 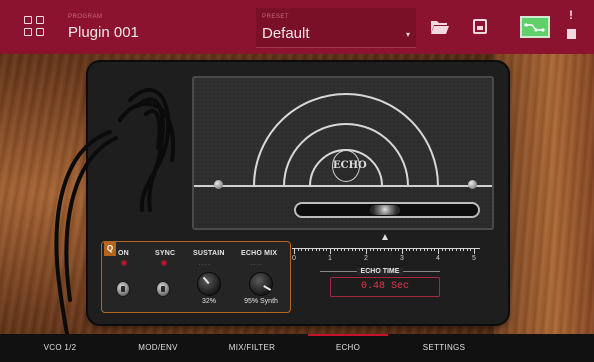 I want to click on preset-label: PRESET, so click(x=276, y=17).